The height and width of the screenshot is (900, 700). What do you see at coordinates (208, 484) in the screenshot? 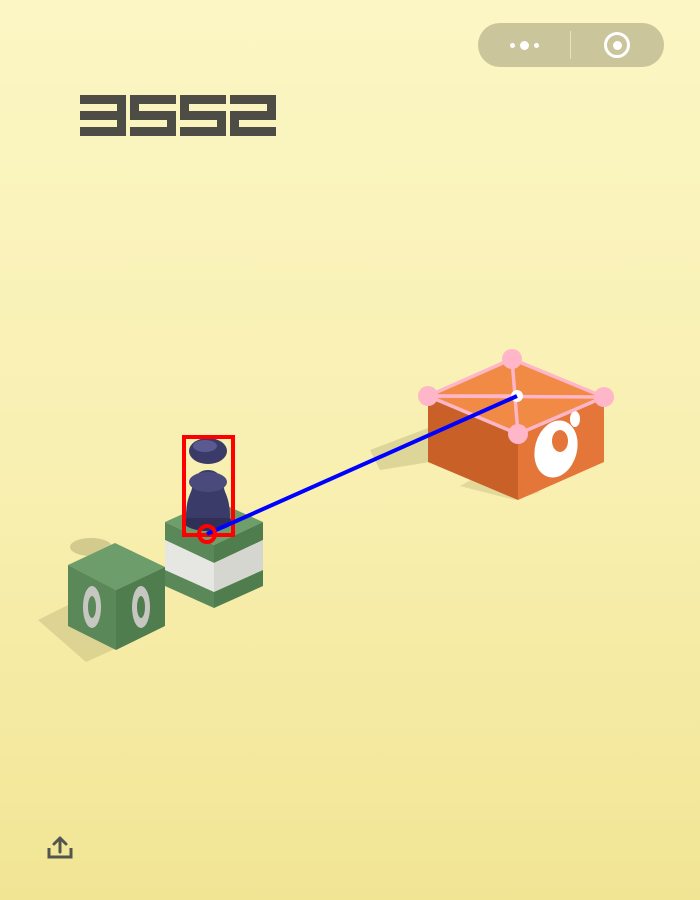
I see `player-piece` at bounding box center [208, 484].